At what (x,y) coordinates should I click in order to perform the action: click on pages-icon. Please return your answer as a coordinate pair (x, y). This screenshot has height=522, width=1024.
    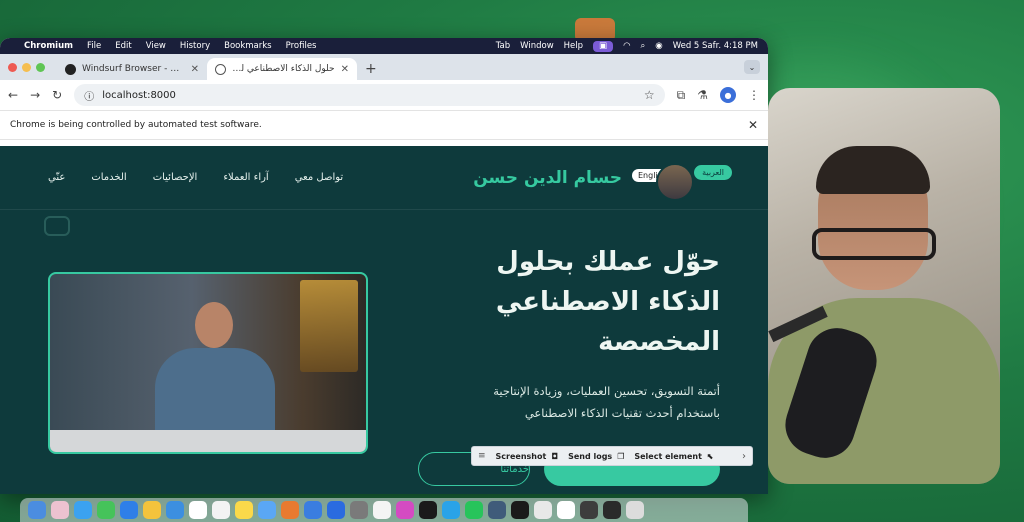
    Looking at the image, I should click on (290, 510).